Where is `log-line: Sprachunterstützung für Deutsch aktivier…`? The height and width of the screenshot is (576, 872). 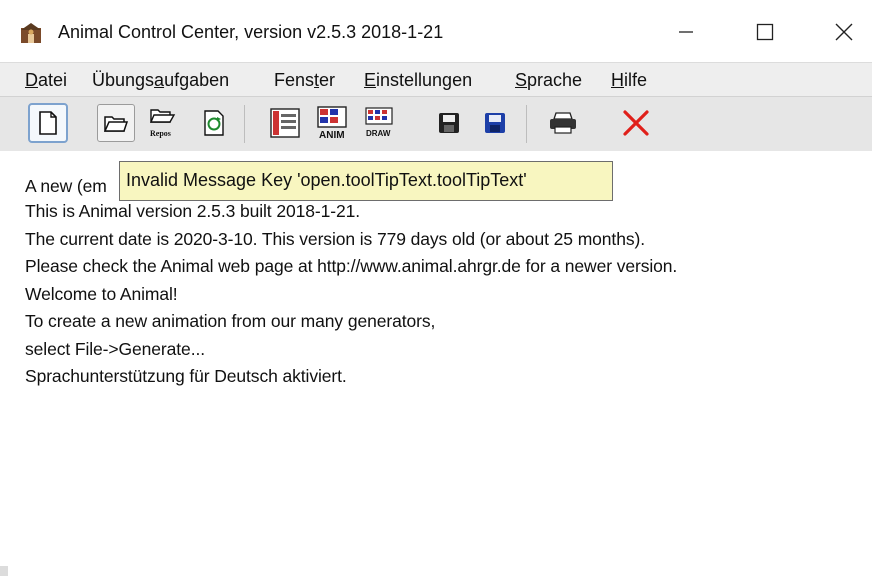
log-line: Sprachunterstützung für Deutsch aktivier… is located at coordinates (186, 376).